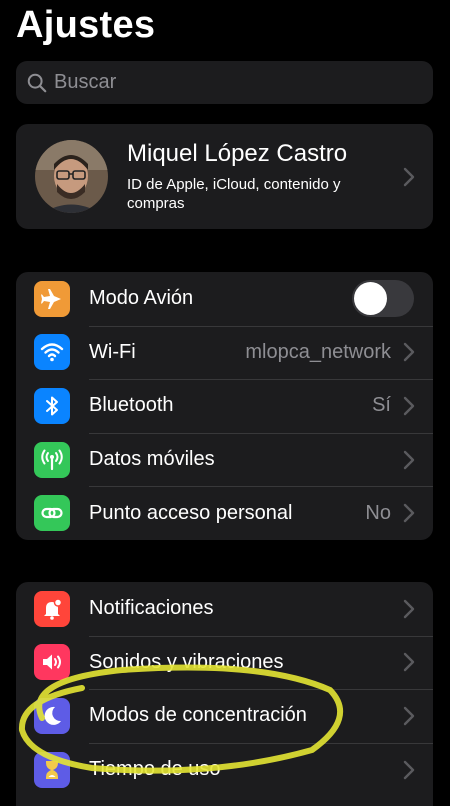  I want to click on avatar, so click(71, 176).